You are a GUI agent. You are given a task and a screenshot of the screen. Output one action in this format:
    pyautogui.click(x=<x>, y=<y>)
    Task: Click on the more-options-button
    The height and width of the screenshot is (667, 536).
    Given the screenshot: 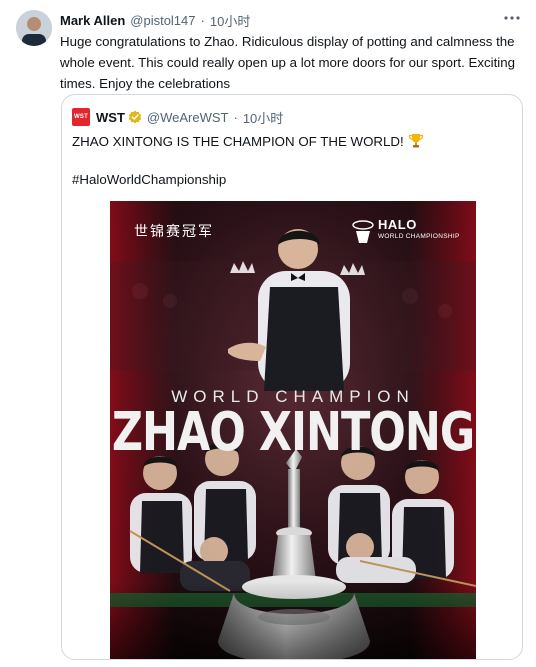 What is the action you would take?
    pyautogui.click(x=512, y=18)
    